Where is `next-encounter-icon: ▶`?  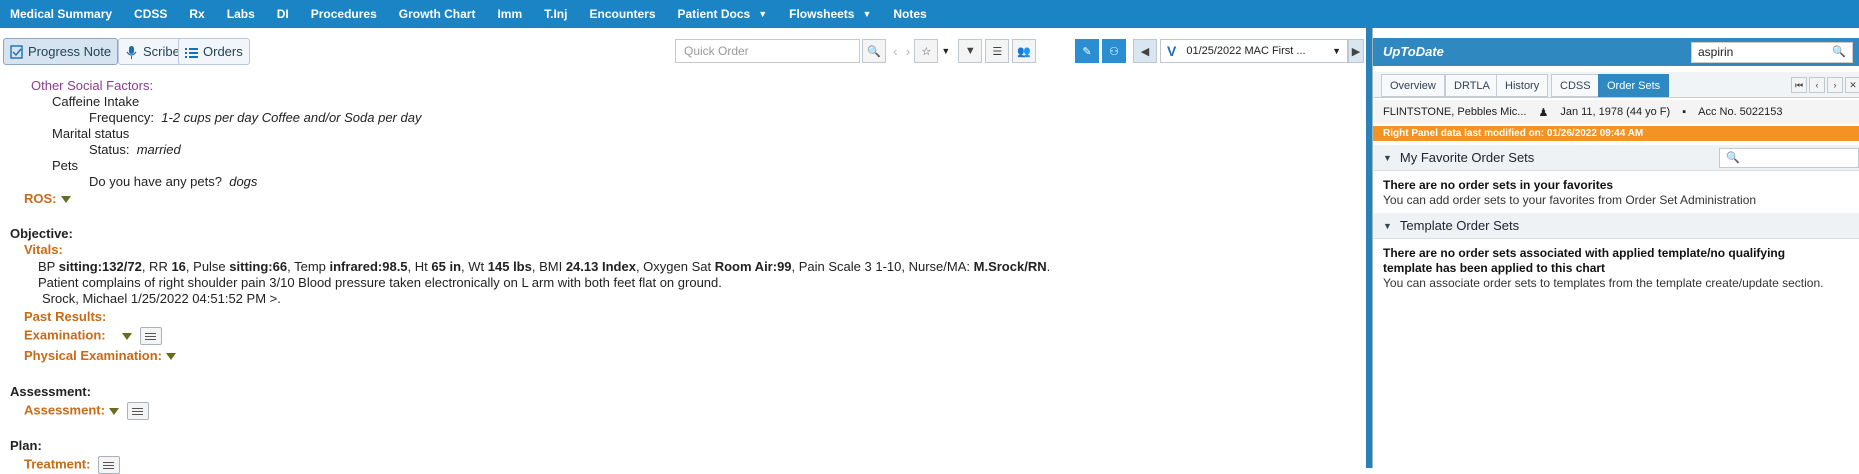 next-encounter-icon: ▶ is located at coordinates (1356, 51).